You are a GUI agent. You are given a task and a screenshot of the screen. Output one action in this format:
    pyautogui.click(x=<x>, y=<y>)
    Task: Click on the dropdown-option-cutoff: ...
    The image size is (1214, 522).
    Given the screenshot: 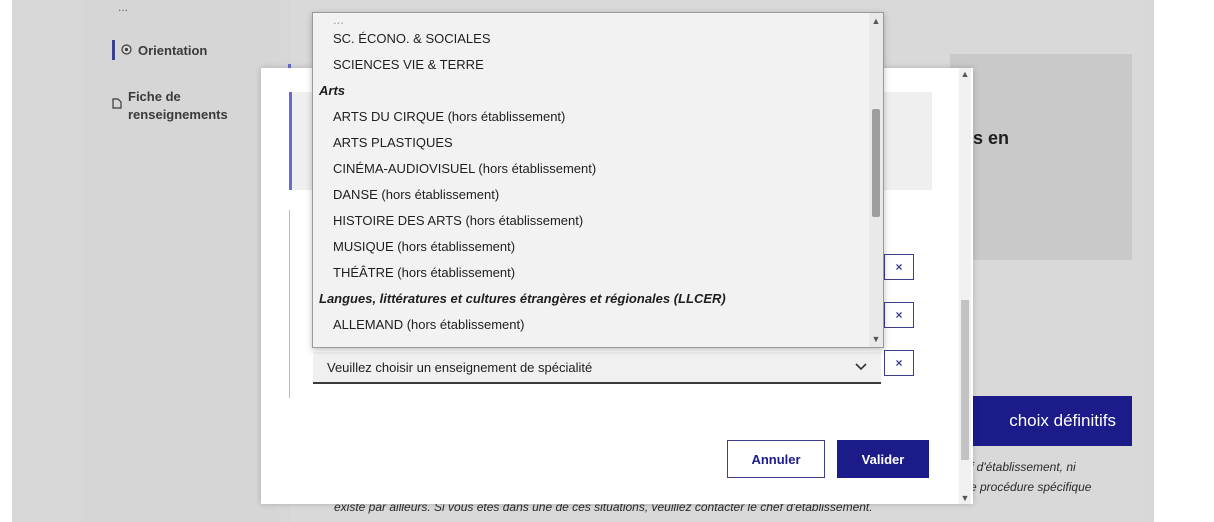 What is the action you would take?
    pyautogui.click(x=338, y=19)
    